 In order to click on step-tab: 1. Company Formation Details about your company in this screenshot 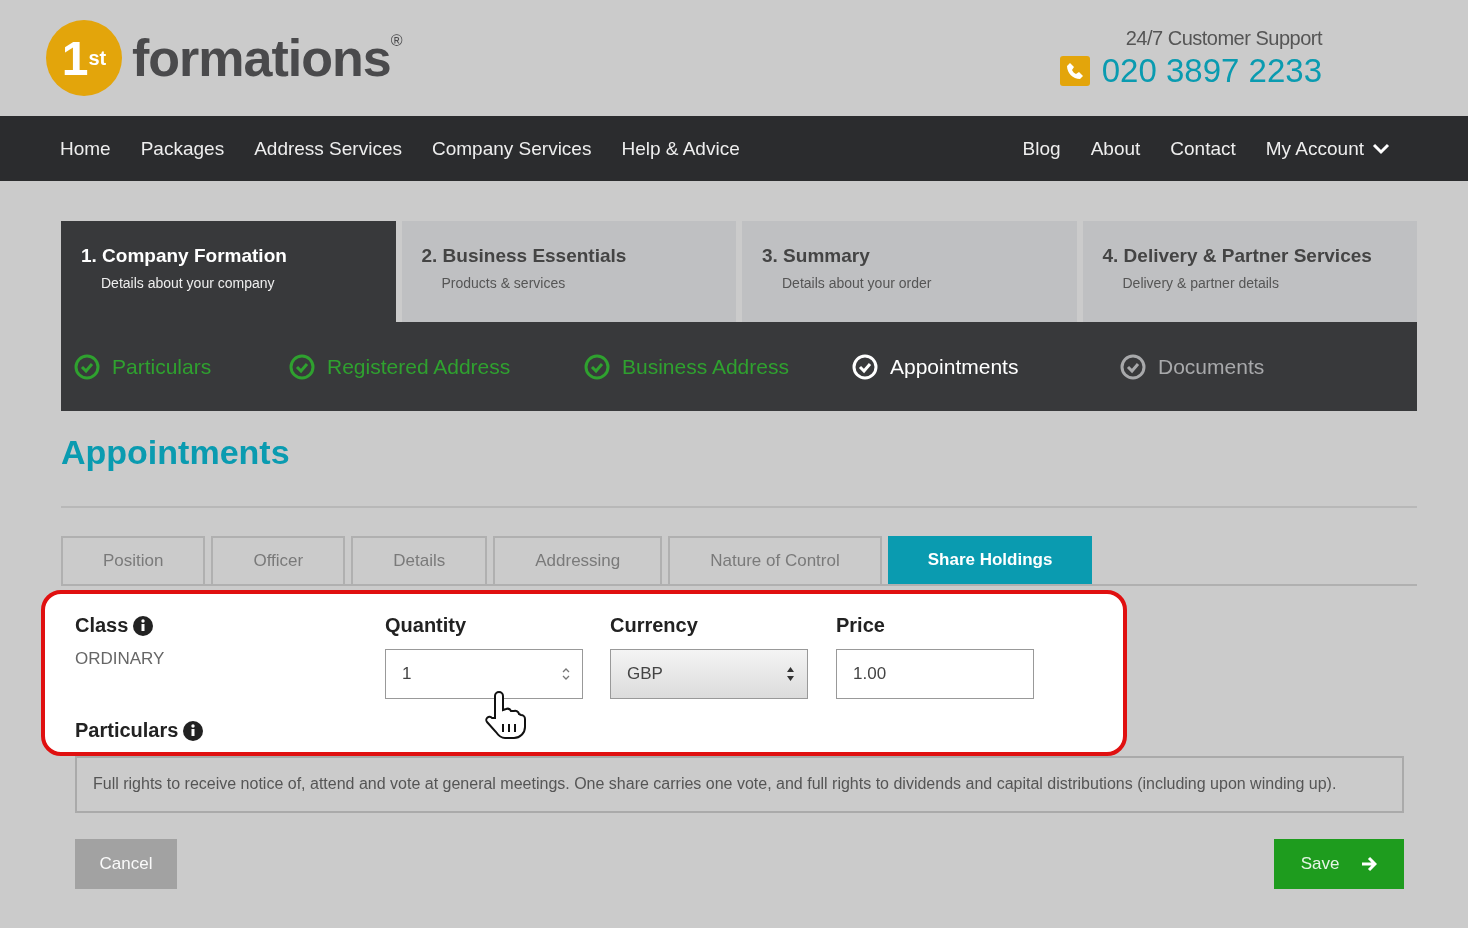, I will do `click(228, 271)`.